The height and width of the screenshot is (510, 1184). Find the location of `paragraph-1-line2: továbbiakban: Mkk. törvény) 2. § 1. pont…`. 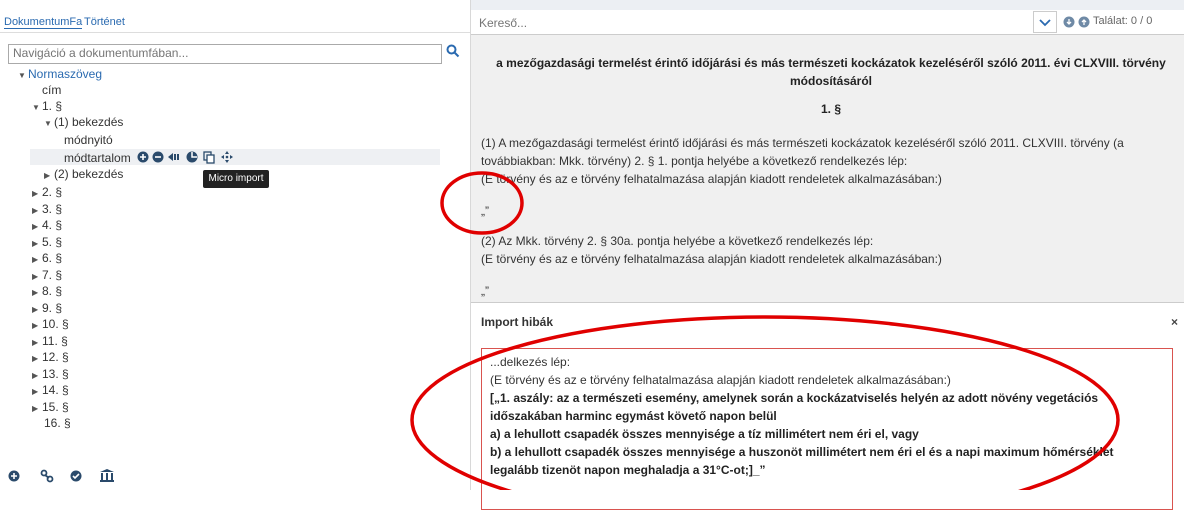

paragraph-1-line2: továbbiakban: Mkk. törvény) 2. § 1. pont… is located at coordinates (694, 161).